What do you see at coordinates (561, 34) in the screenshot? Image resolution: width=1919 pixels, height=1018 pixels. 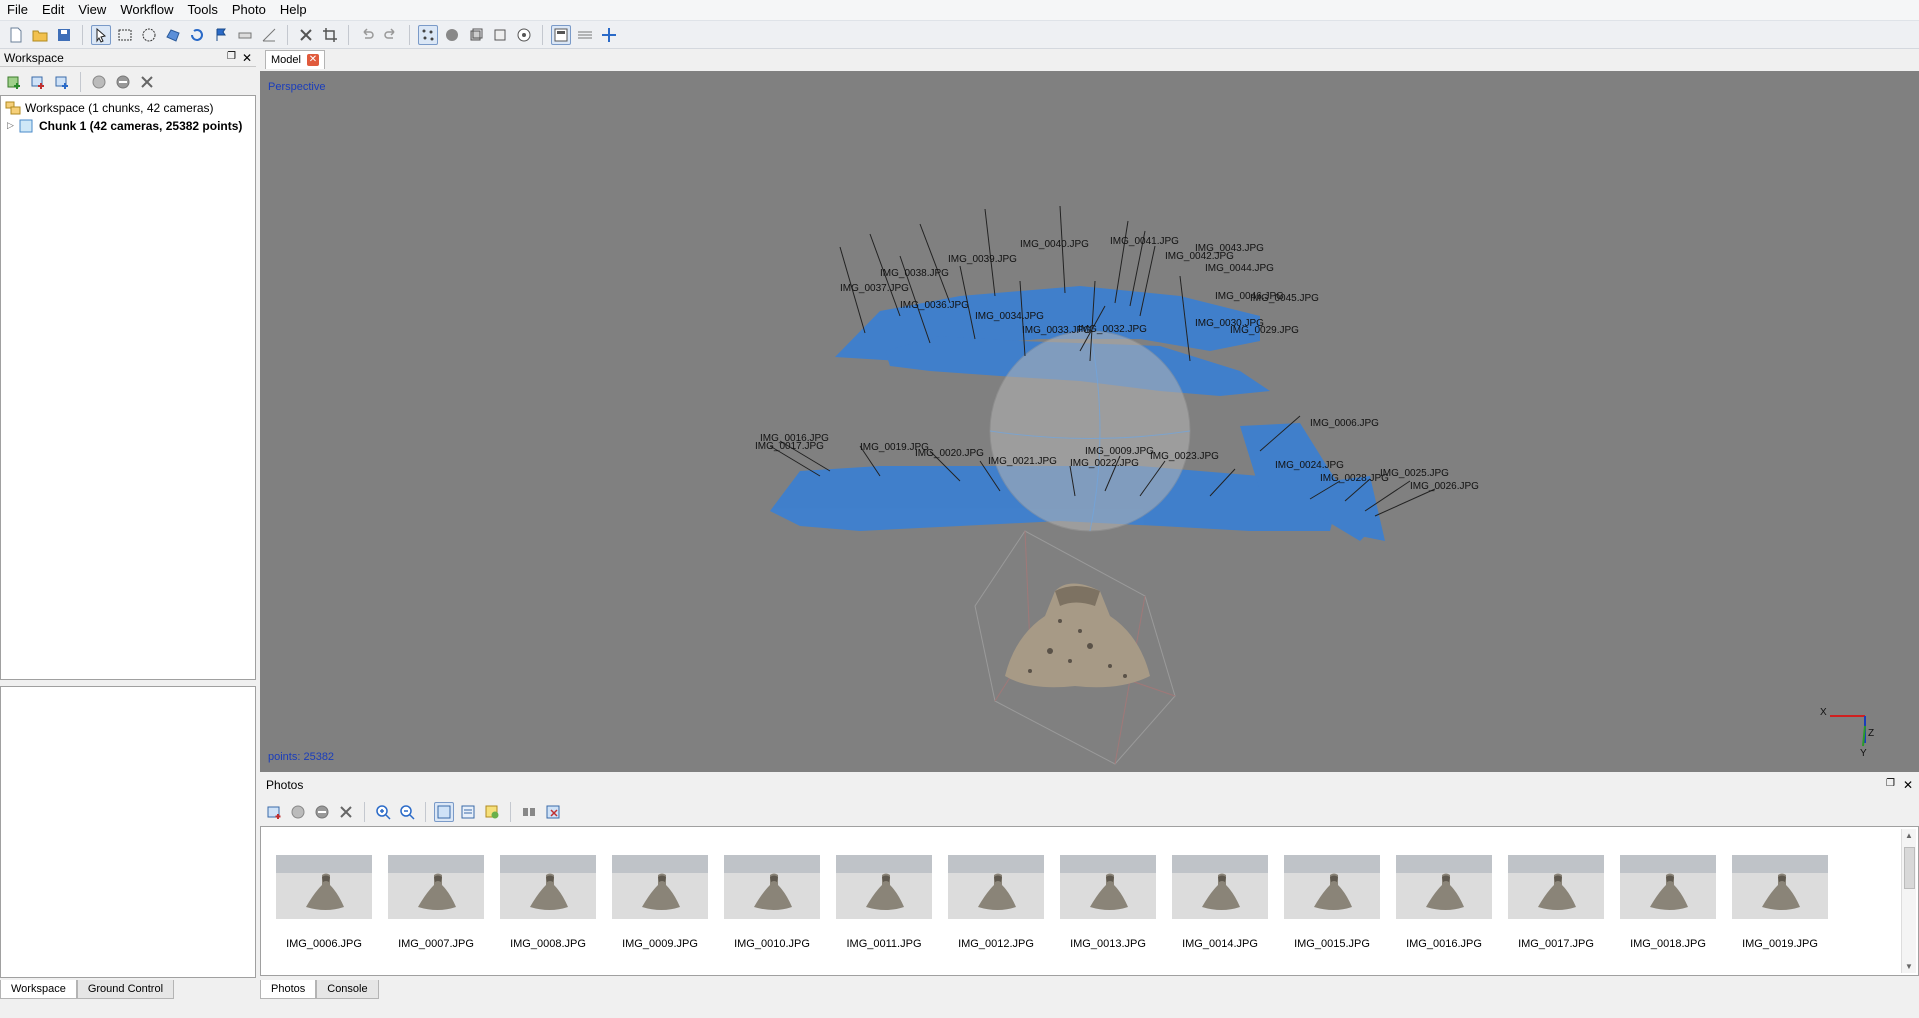 I see `show-info-icon` at bounding box center [561, 34].